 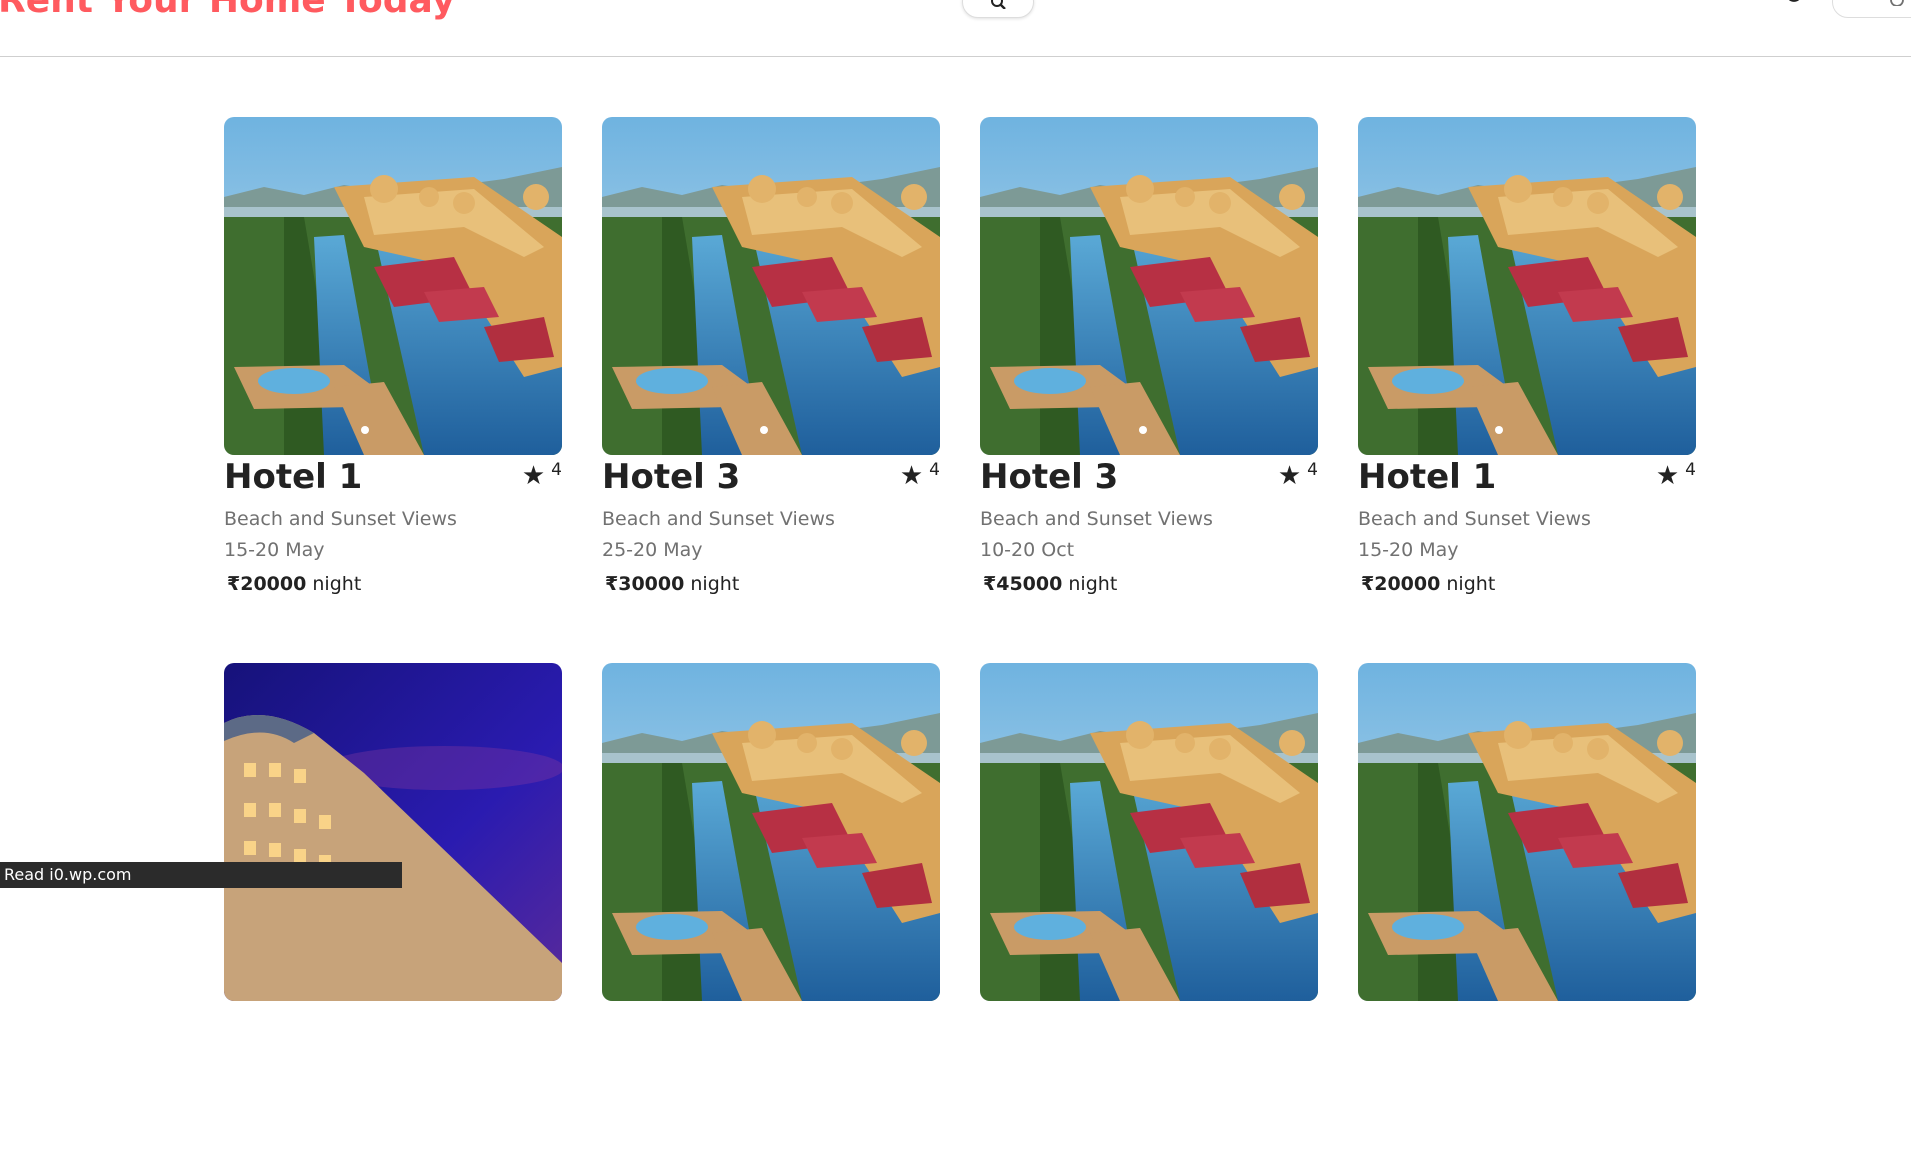 What do you see at coordinates (652, 550) in the screenshot?
I see `listing-dates: 25-20 May` at bounding box center [652, 550].